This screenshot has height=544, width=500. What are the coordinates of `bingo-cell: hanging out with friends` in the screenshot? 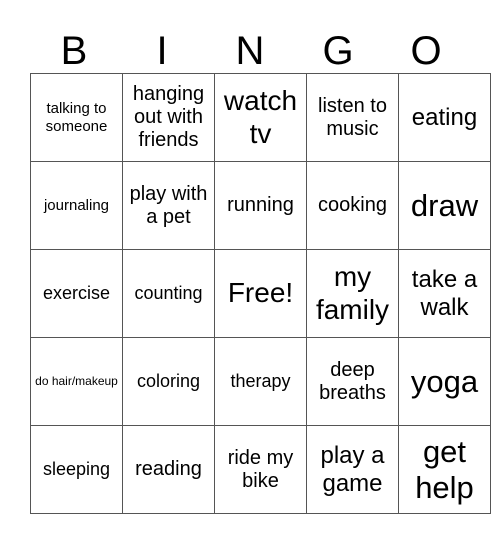 It's located at (168, 117).